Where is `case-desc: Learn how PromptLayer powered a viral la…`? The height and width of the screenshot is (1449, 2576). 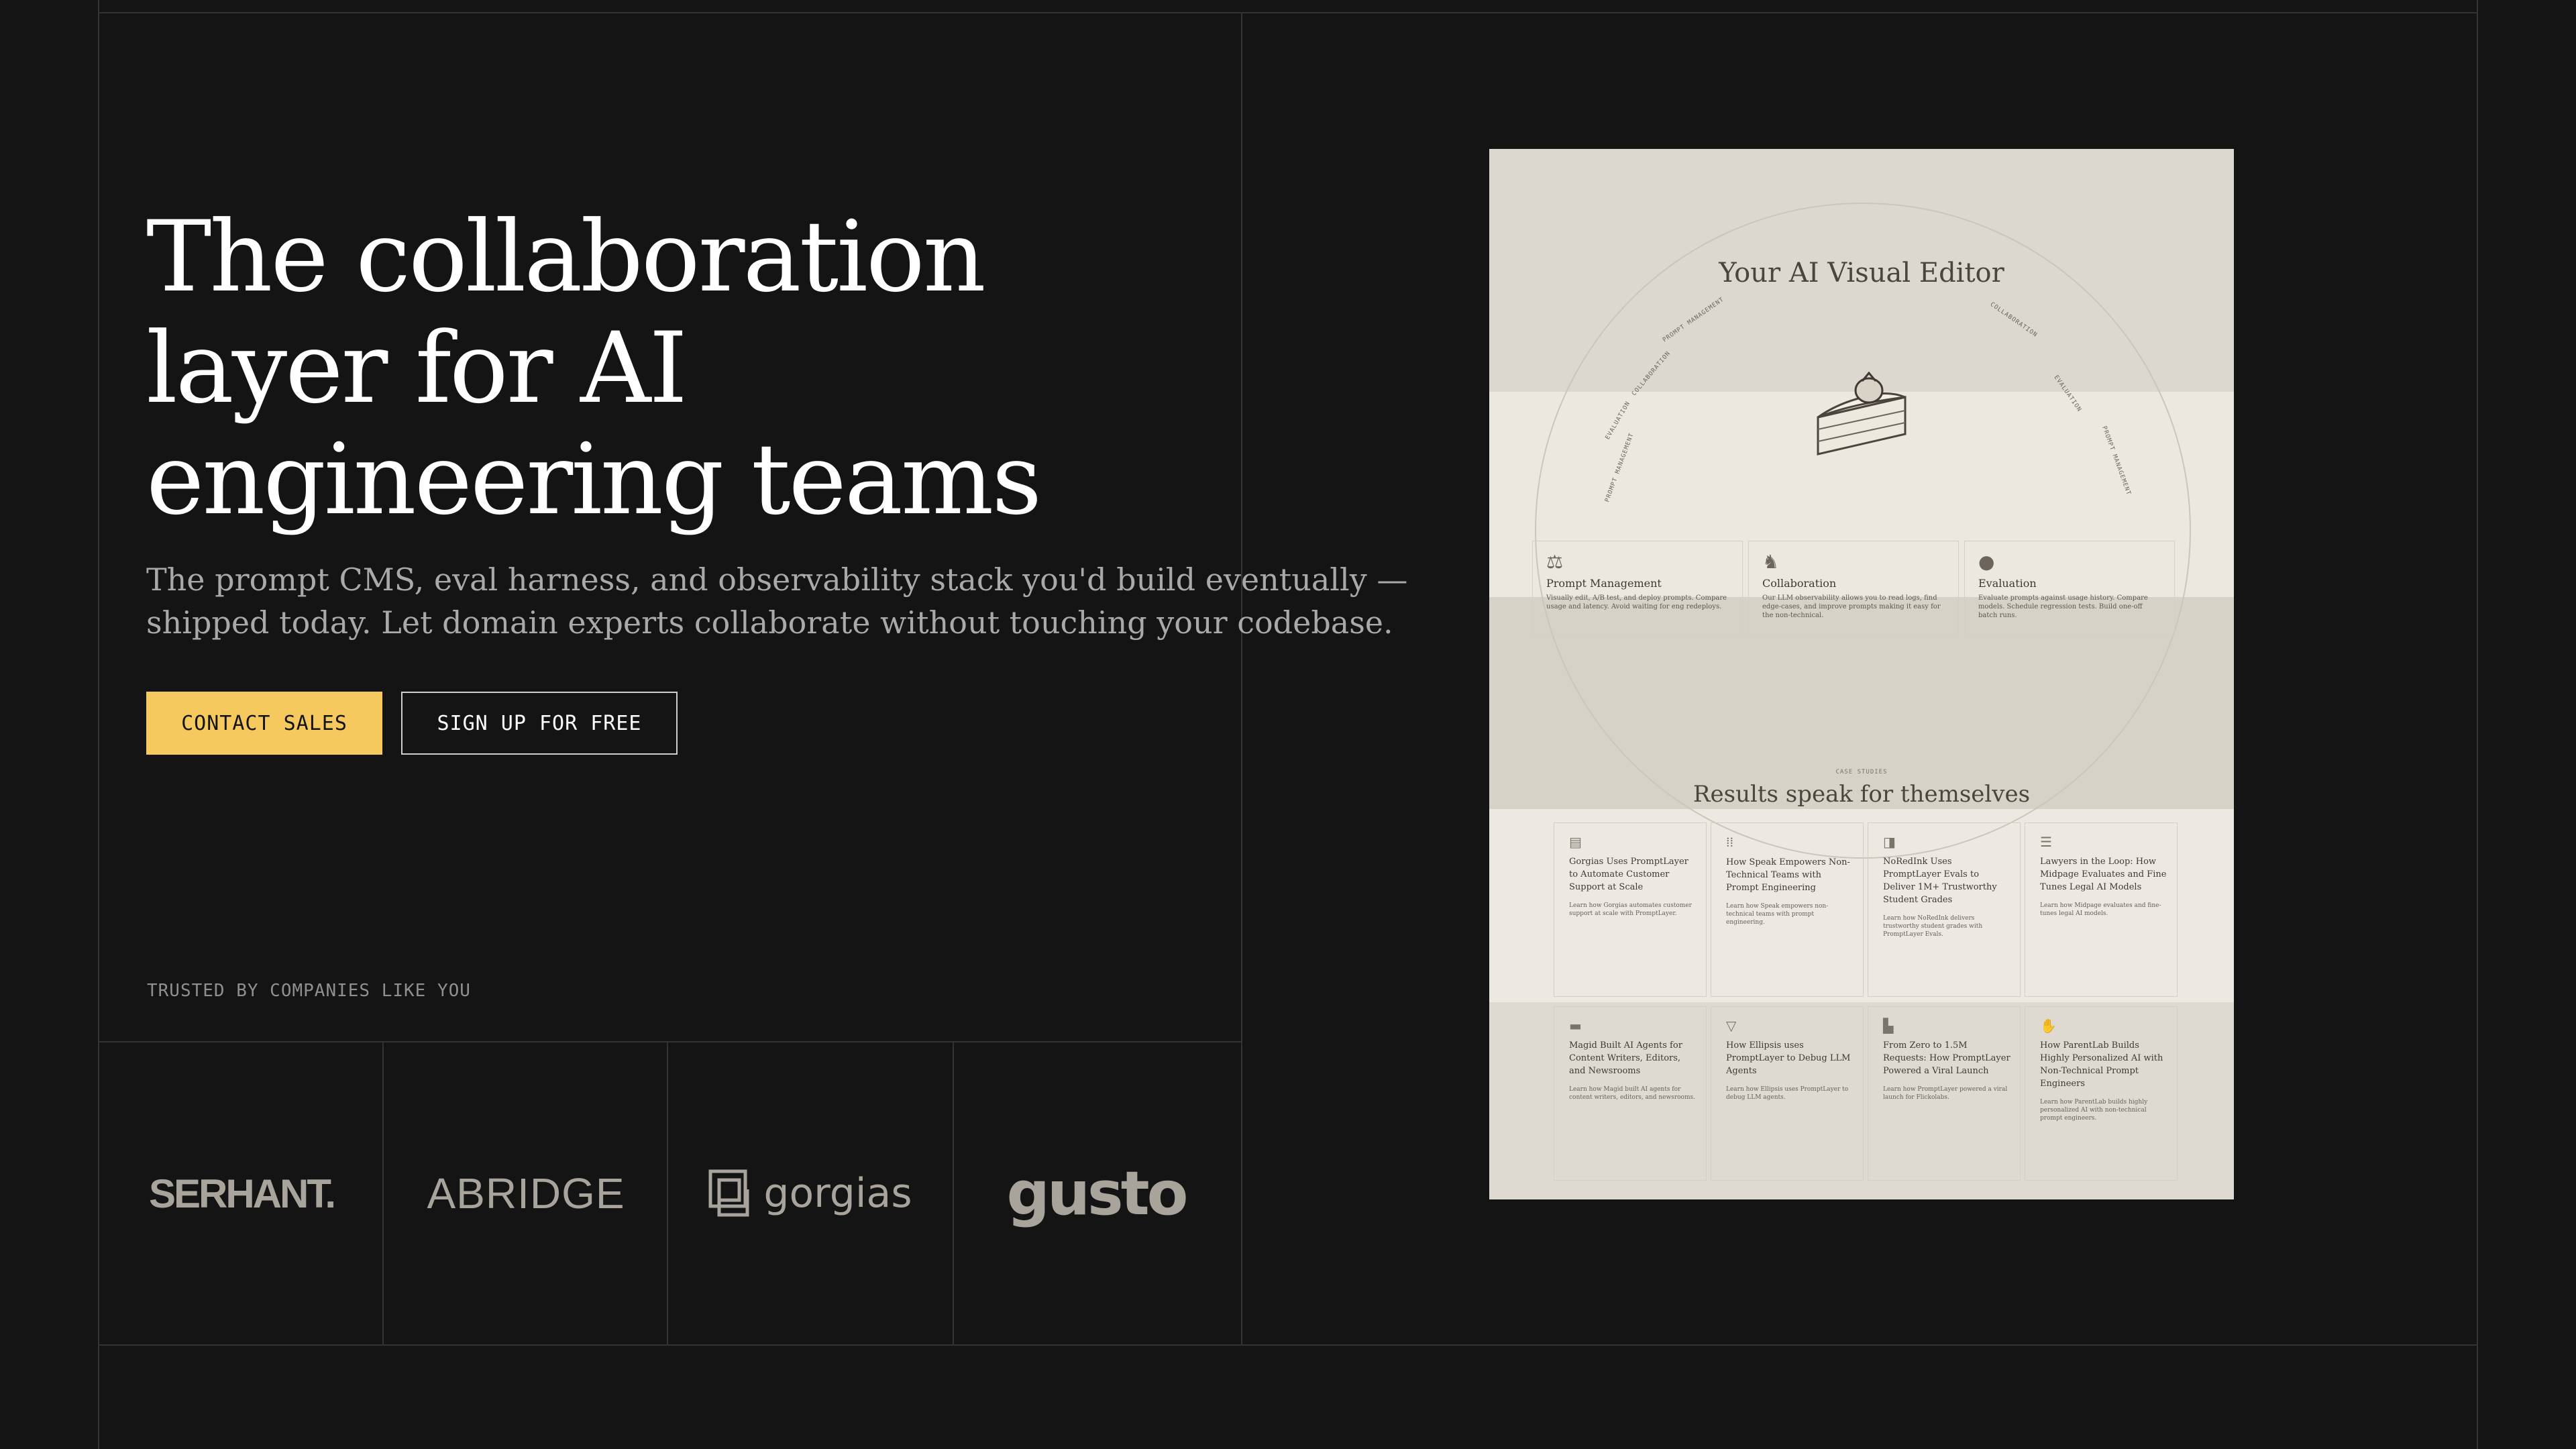 case-desc: Learn how PromptLayer powered a viral la… is located at coordinates (1945, 1093).